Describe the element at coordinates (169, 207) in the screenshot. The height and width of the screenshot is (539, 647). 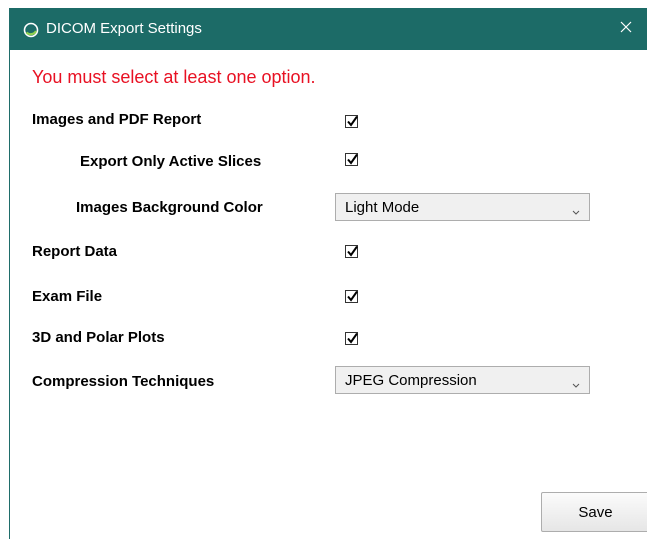
I see `images-background-color-label: Images Background Color` at that location.